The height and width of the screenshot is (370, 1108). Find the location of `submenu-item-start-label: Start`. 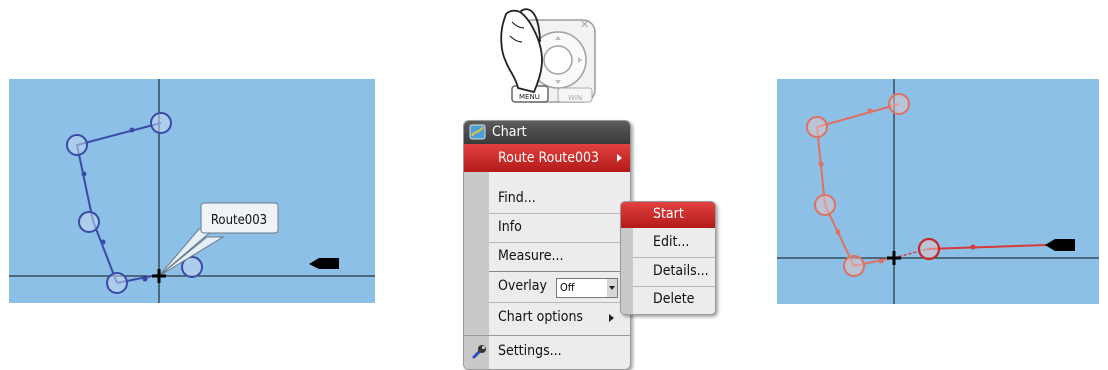

submenu-item-start-label: Start is located at coordinates (668, 214).